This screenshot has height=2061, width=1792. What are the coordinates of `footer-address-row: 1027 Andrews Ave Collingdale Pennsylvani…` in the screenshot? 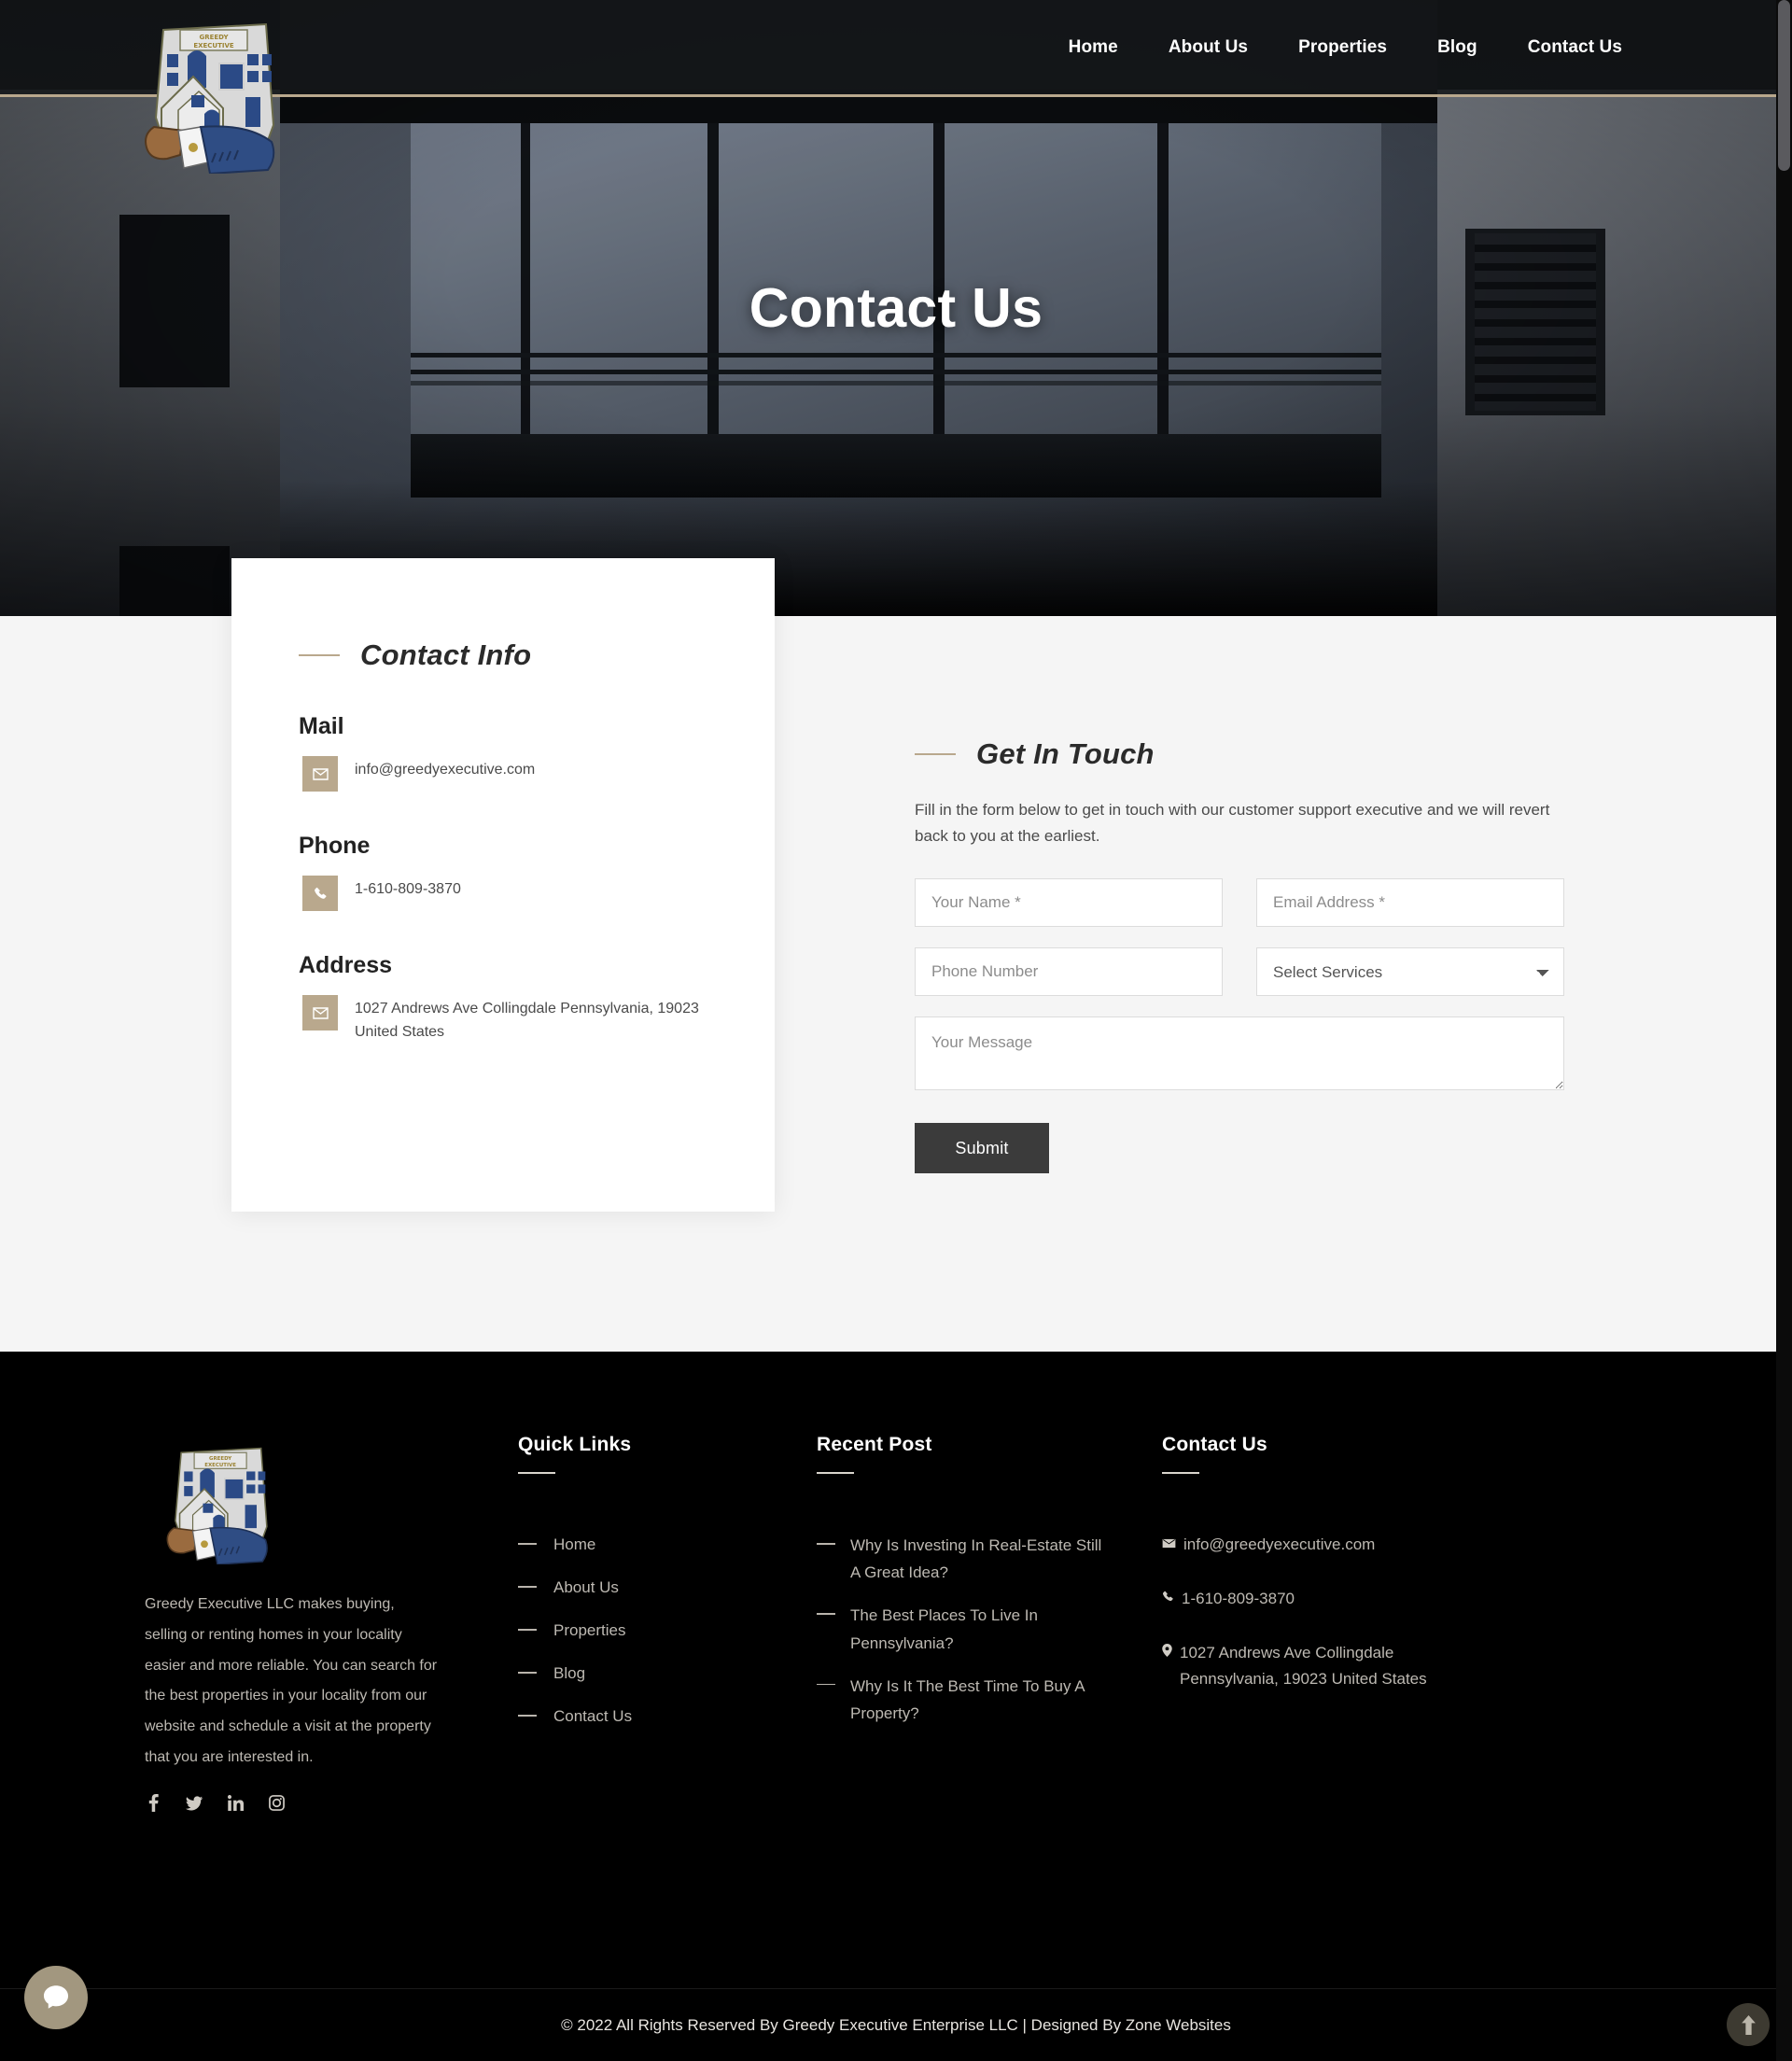 It's located at (1302, 1666).